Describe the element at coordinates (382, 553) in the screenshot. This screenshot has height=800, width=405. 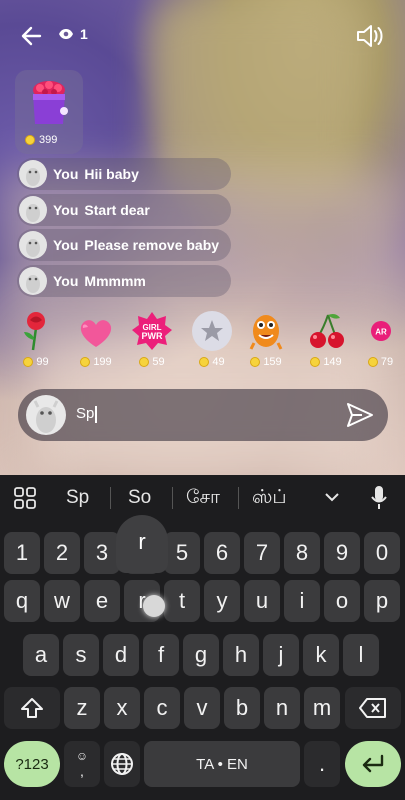
I see `key-0: 0` at that location.